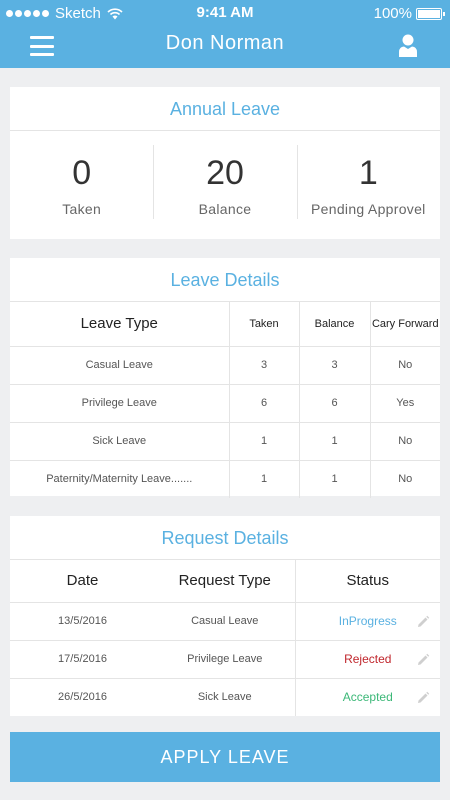  I want to click on col-header-status: Status, so click(367, 581).